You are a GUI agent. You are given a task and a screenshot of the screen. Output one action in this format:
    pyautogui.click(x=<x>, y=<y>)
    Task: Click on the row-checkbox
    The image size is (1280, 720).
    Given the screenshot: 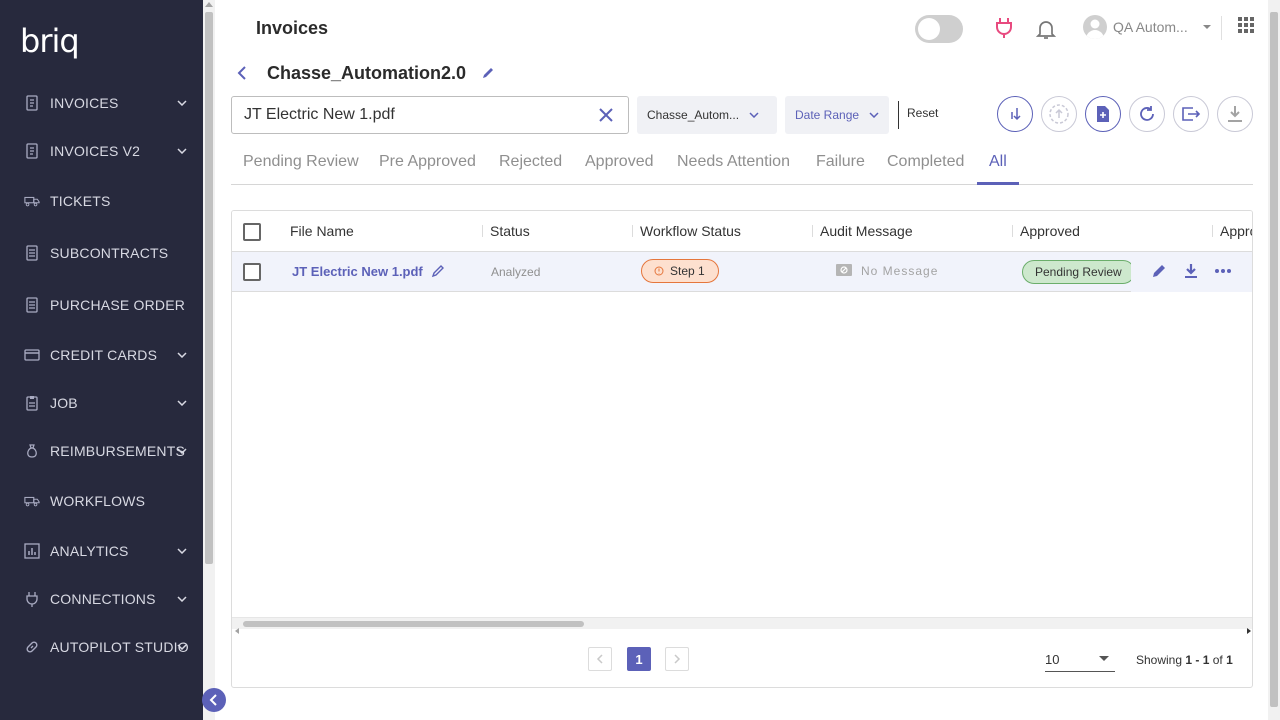 What is the action you would take?
    pyautogui.click(x=252, y=272)
    